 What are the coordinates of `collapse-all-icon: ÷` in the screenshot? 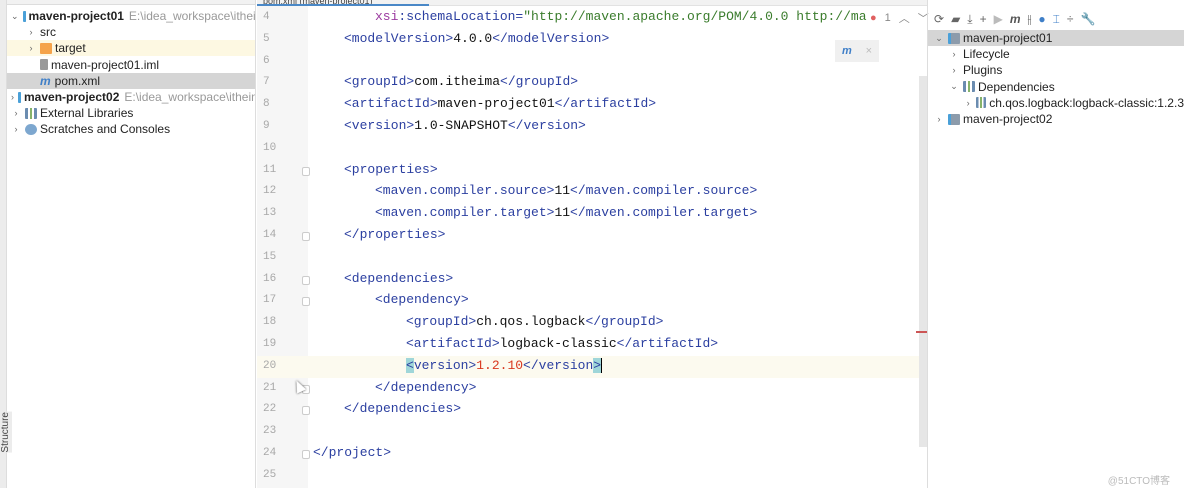 It's located at (1070, 19).